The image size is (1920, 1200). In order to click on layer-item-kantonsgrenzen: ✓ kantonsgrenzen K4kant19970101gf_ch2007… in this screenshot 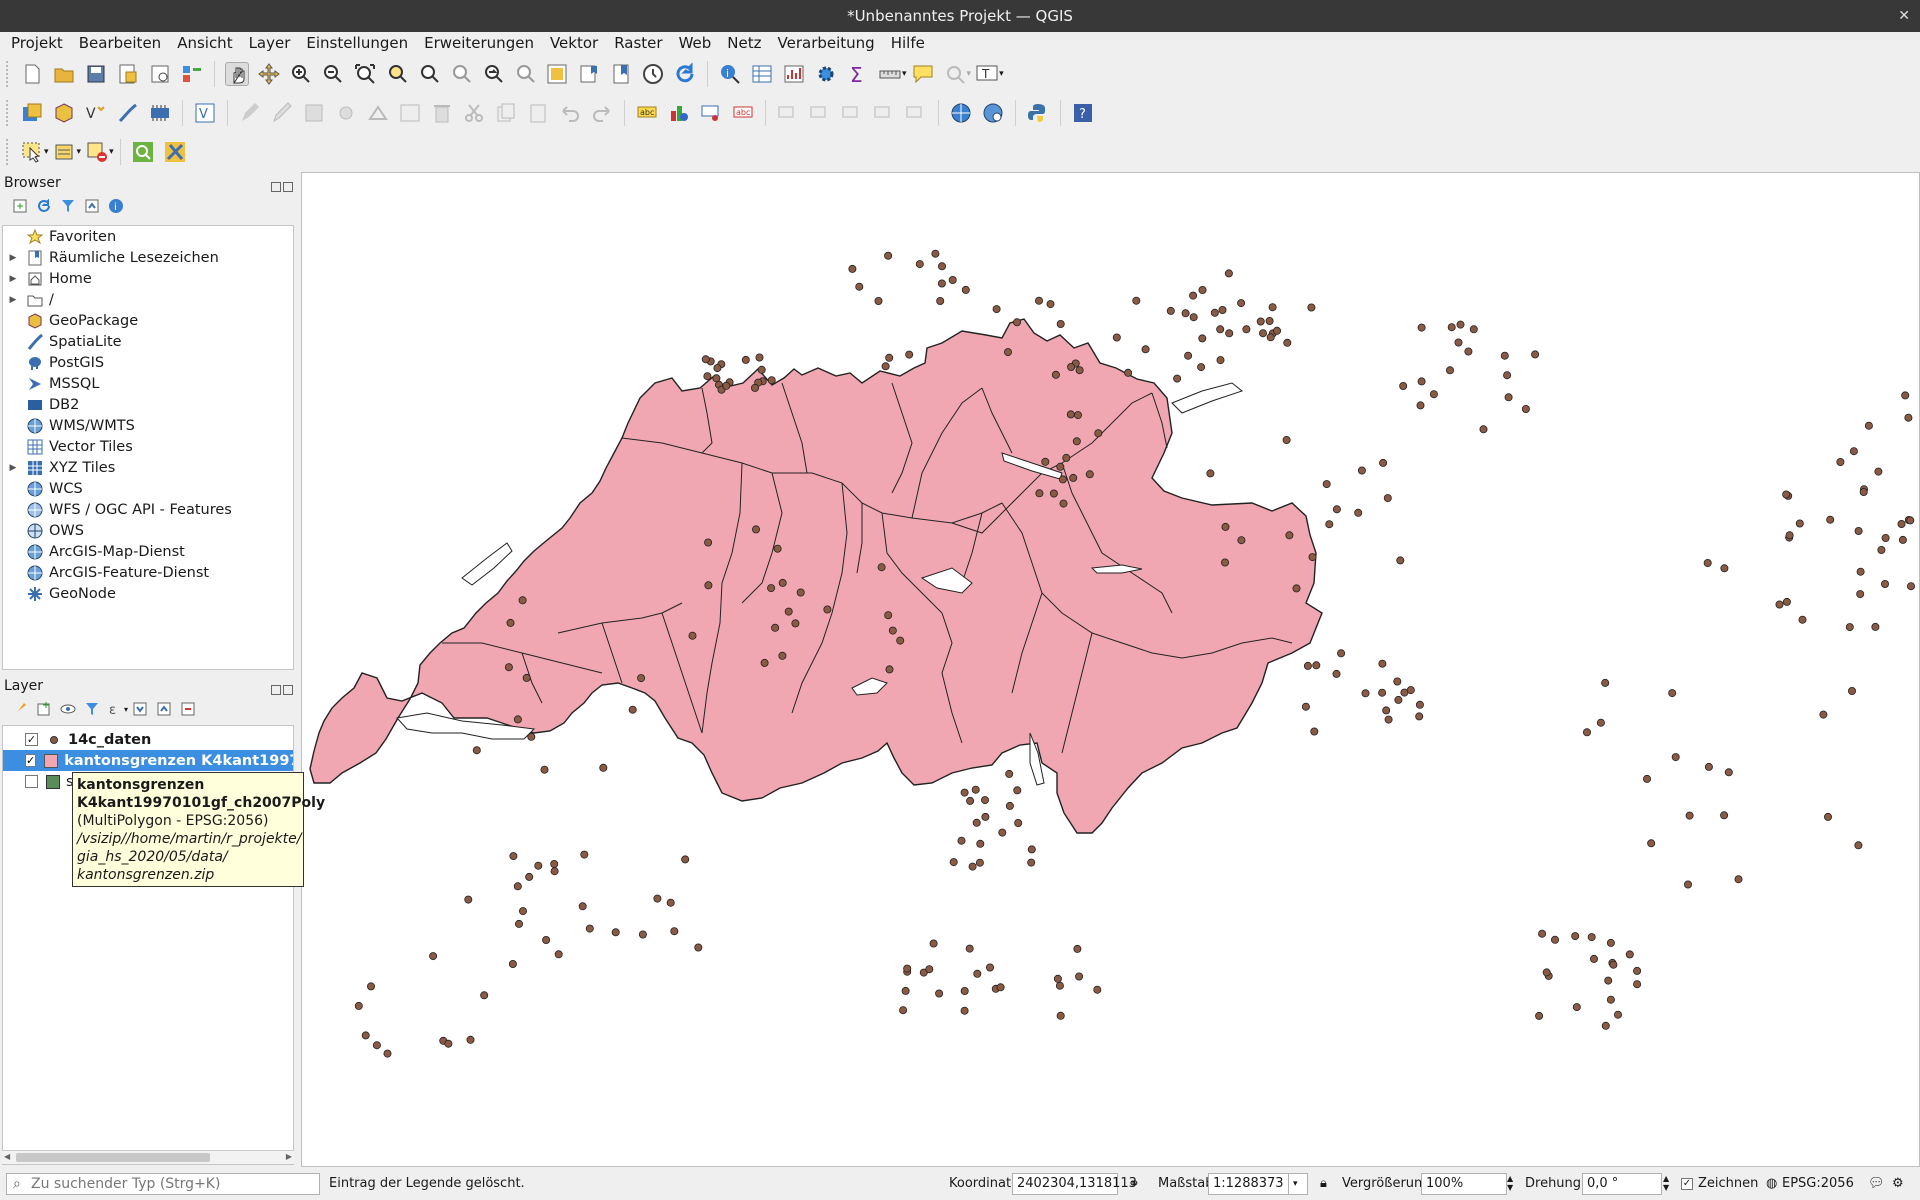, I will do `click(148, 760)`.